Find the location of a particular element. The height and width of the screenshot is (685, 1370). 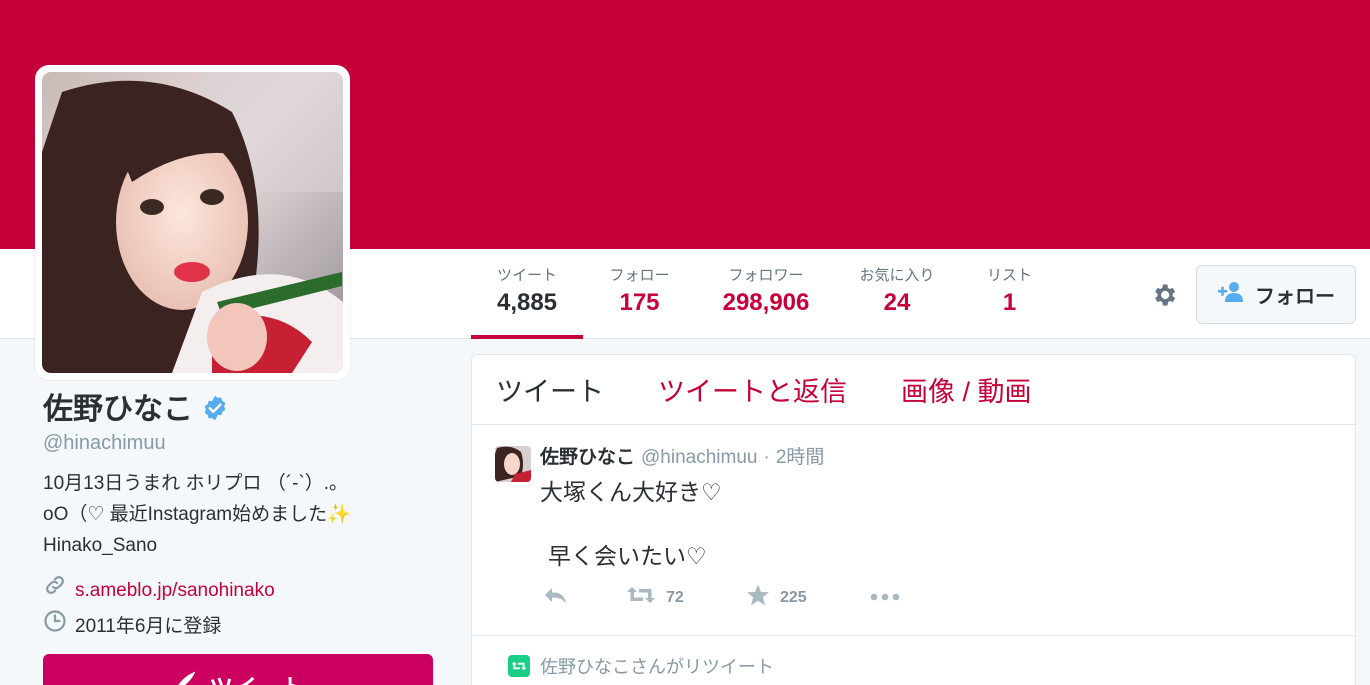

tweet-author: 佐野ひなこ is located at coordinates (587, 455).